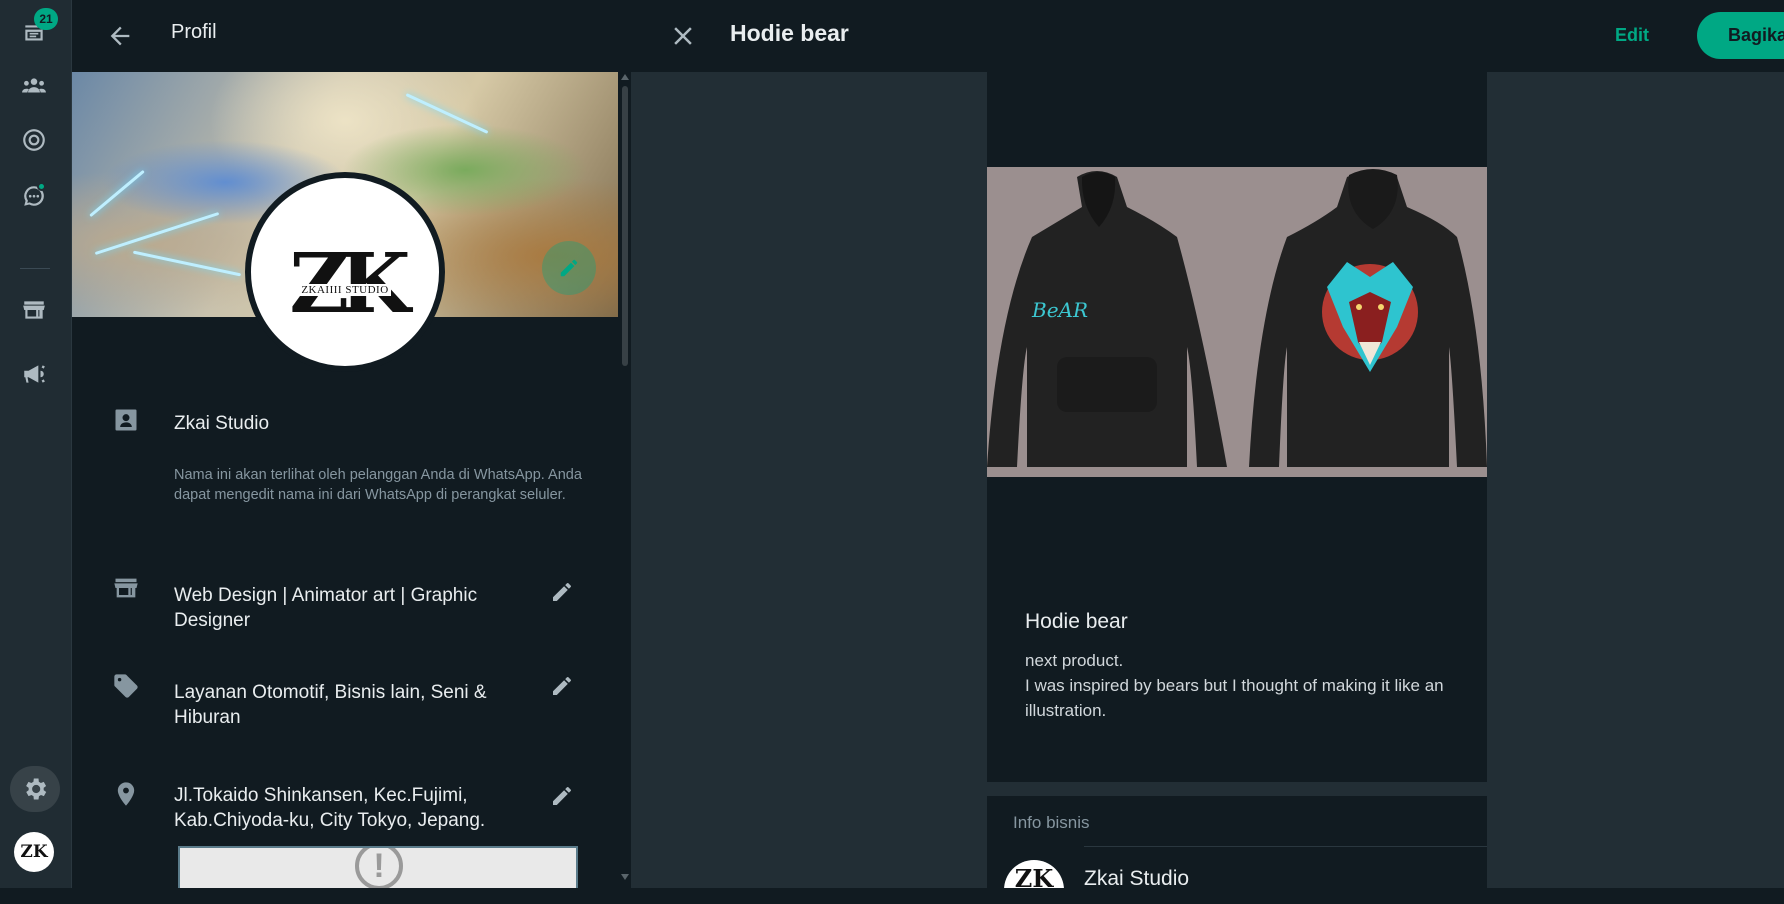  I want to click on close-icon, so click(683, 36).